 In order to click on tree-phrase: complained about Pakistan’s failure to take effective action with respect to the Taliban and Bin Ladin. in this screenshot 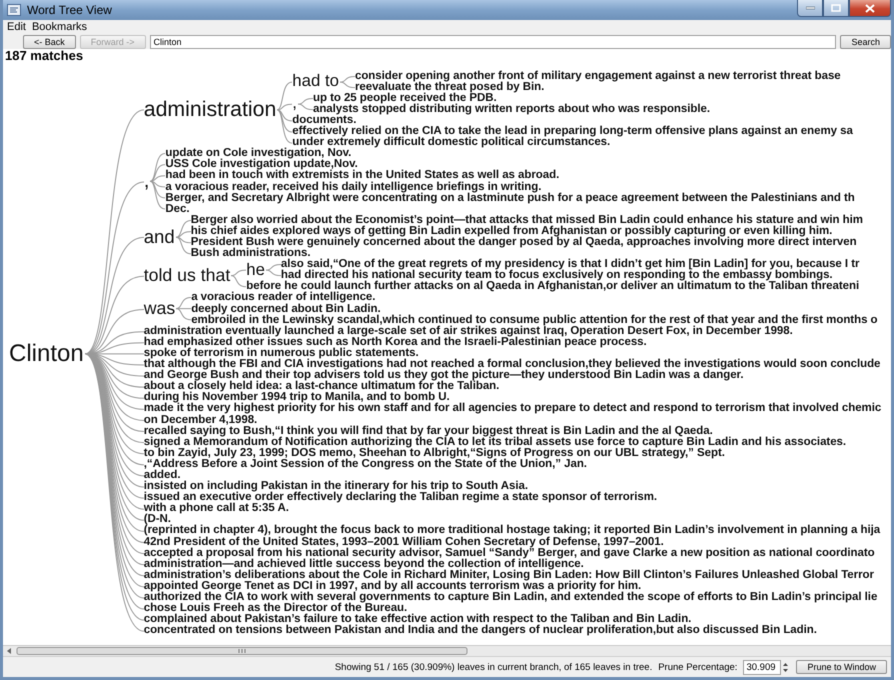, I will do `click(418, 620)`.